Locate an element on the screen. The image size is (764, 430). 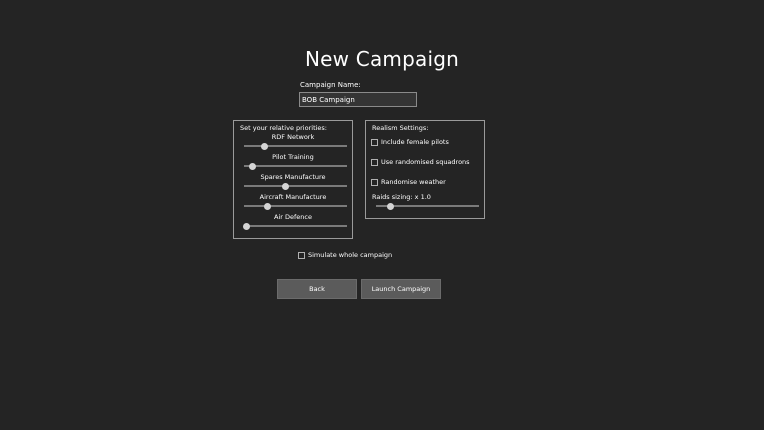
include-female-pilots-label: Include female pilots is located at coordinates (415, 142).